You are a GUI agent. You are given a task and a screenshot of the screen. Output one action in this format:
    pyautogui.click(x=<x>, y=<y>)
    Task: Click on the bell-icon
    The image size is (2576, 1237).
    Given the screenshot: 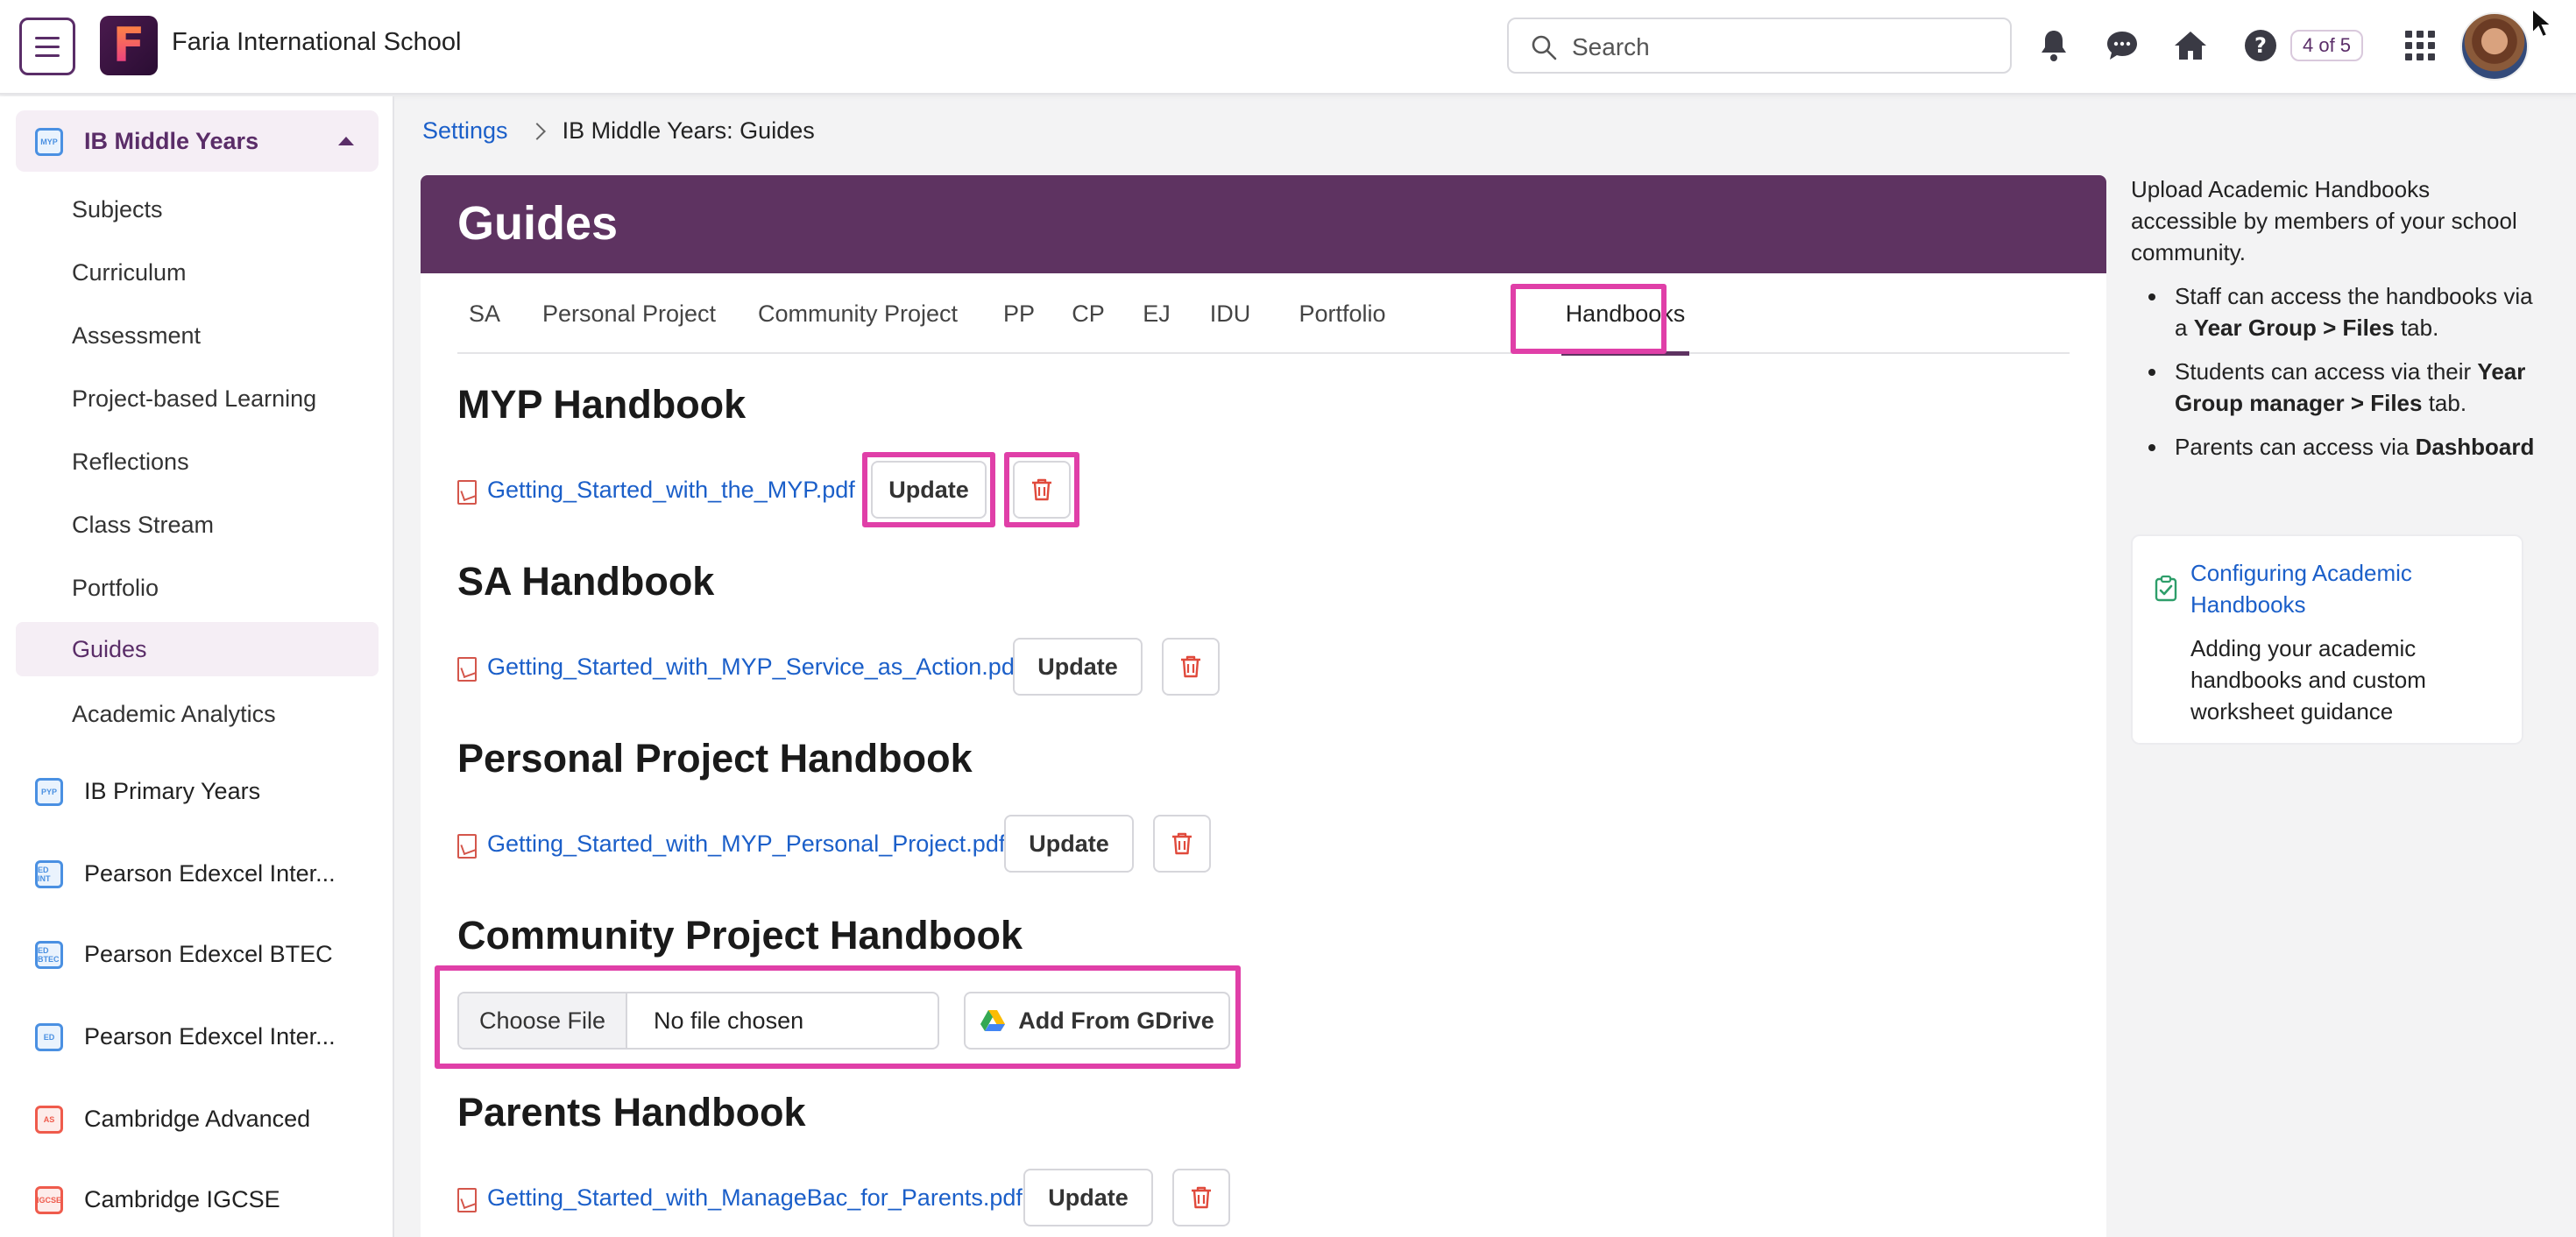 What is the action you would take?
    pyautogui.click(x=2054, y=45)
    